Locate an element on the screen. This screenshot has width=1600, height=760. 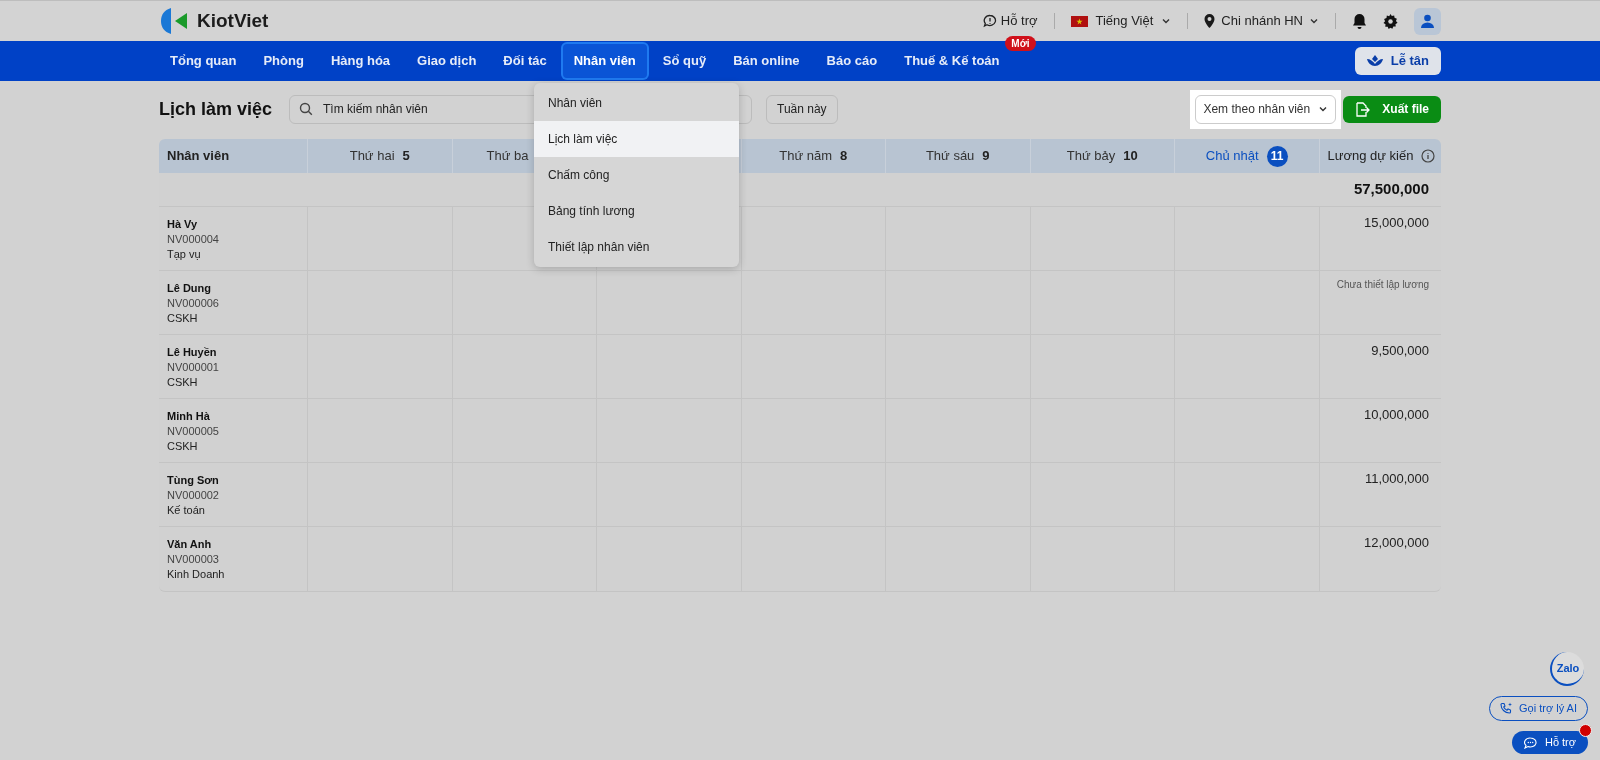
phone-sparkle-icon is located at coordinates (1507, 708).